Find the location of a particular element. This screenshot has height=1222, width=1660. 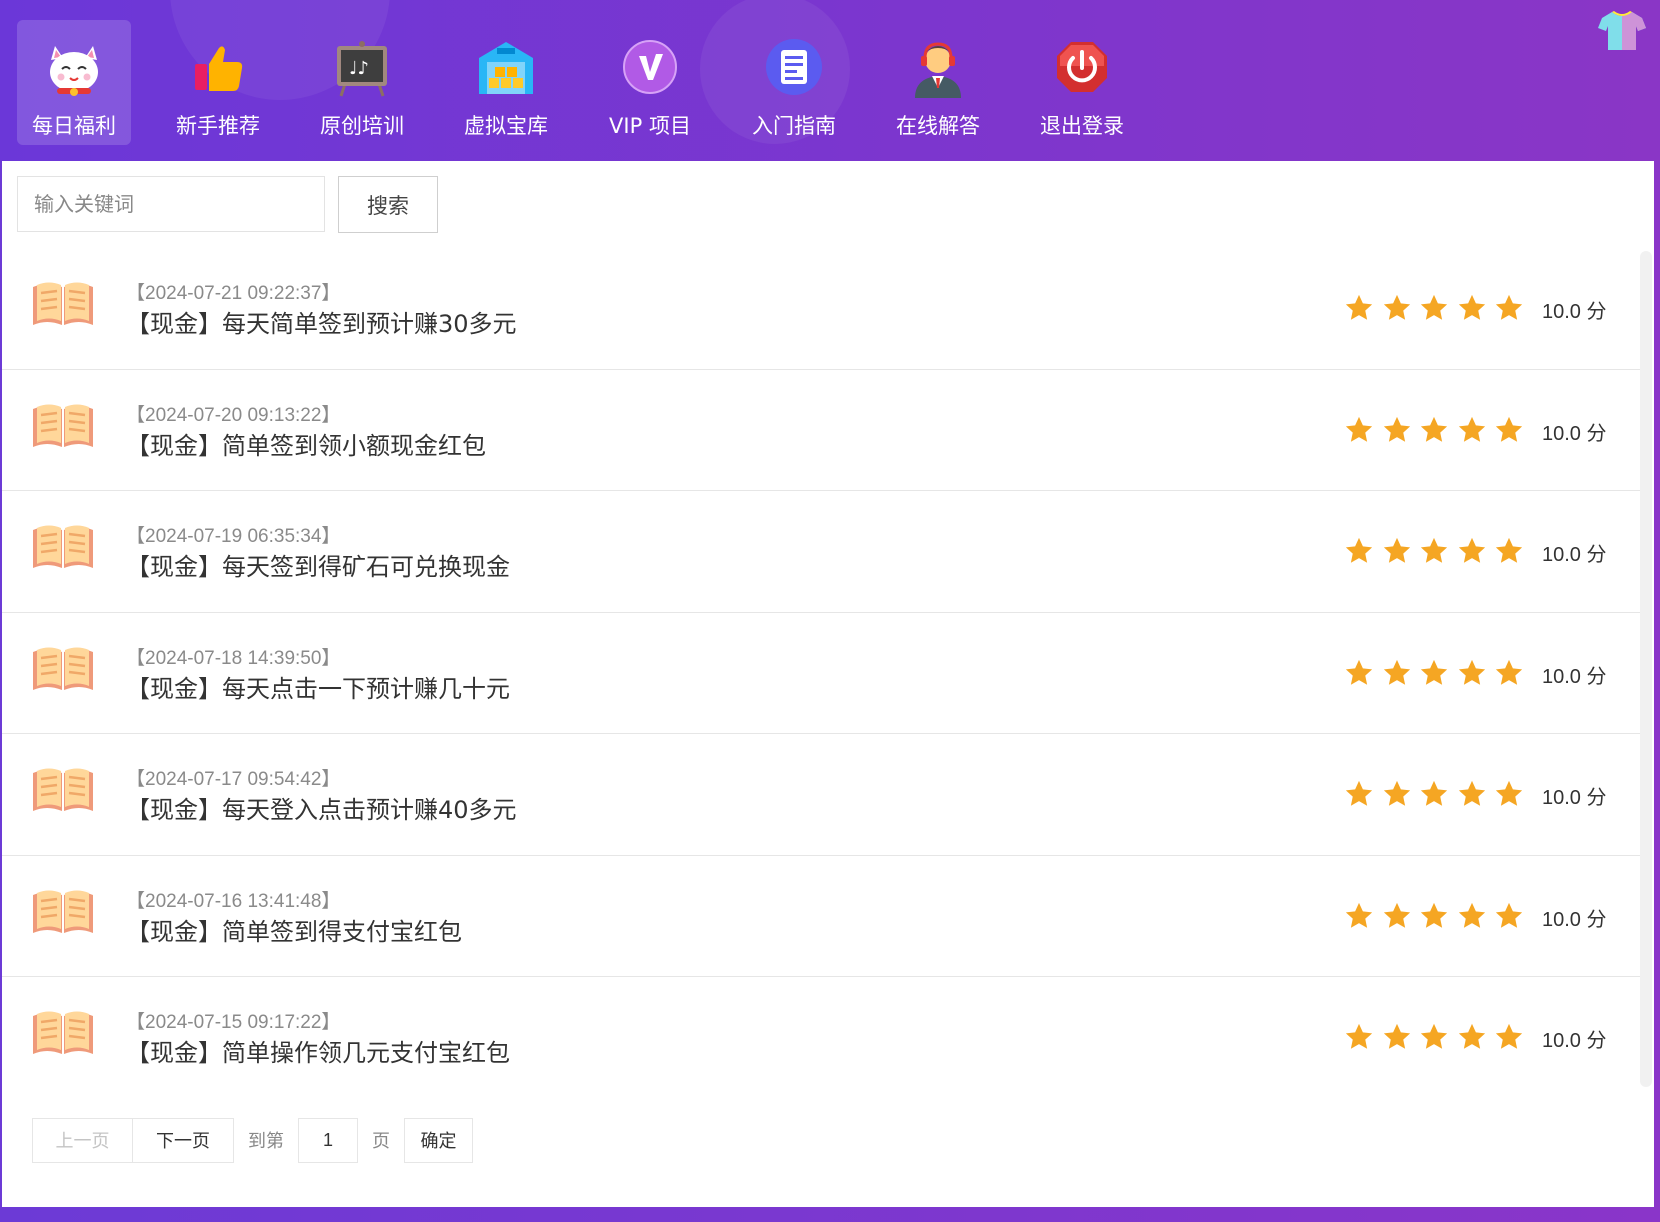

confirm-page-button: 确定 is located at coordinates (438, 1140).